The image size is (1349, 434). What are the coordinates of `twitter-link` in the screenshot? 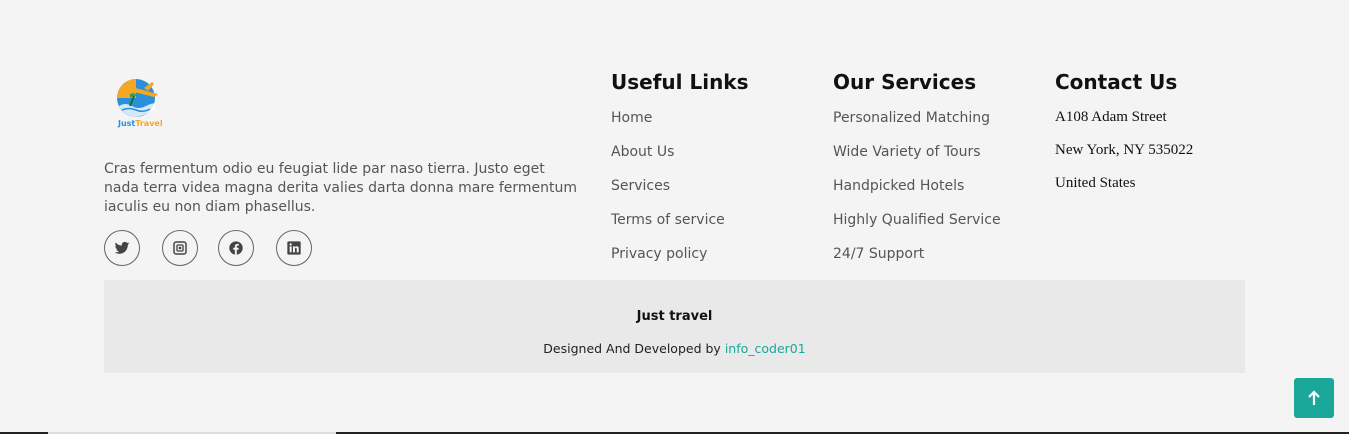 It's located at (122, 248).